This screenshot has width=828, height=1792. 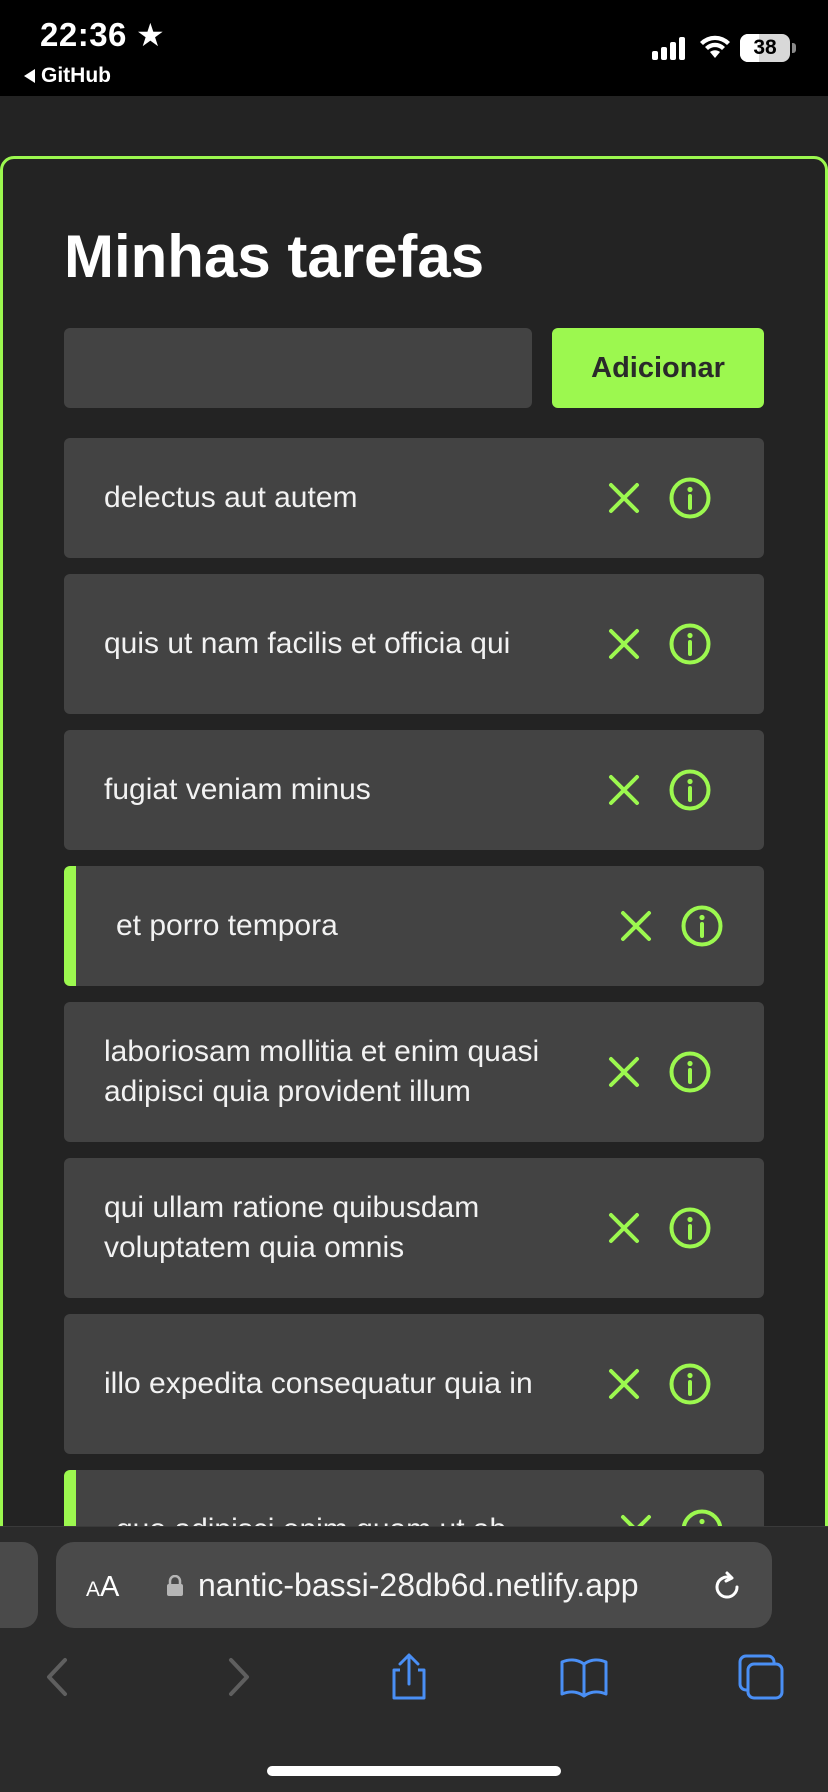 What do you see at coordinates (231, 497) in the screenshot?
I see `task-text: delectus aut autem` at bounding box center [231, 497].